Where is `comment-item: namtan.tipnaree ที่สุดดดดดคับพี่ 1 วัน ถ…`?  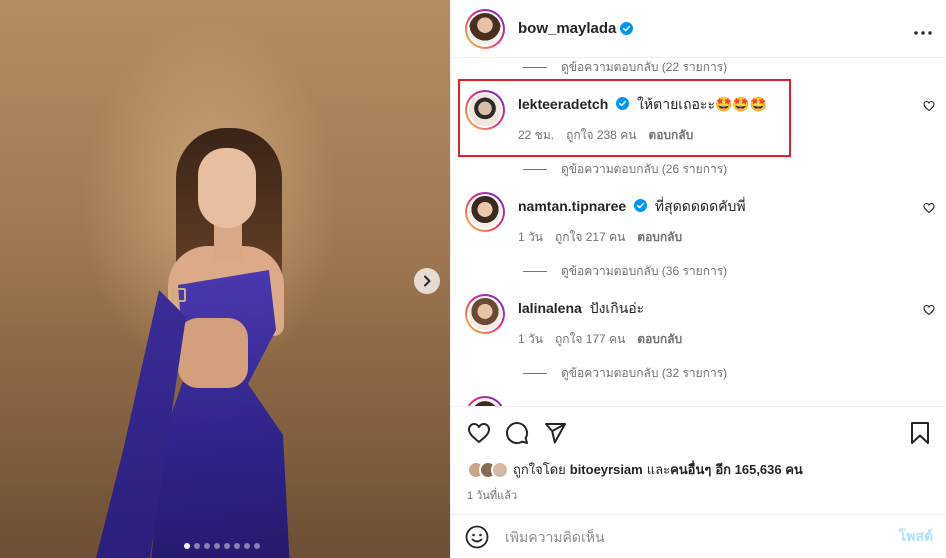
comment-item: namtan.tipnaree ที่สุดดดดดคับพี่ 1 วัน ถ… is located at coordinates (700, 218).